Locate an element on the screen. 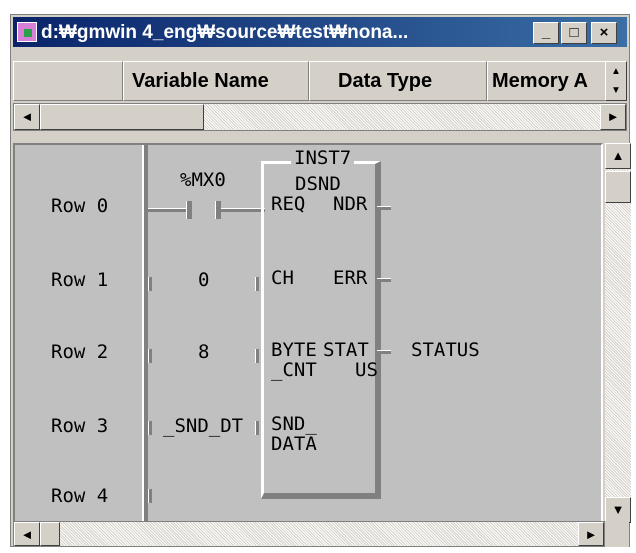 The height and width of the screenshot is (553, 636). channel-value: 0 is located at coordinates (204, 280).